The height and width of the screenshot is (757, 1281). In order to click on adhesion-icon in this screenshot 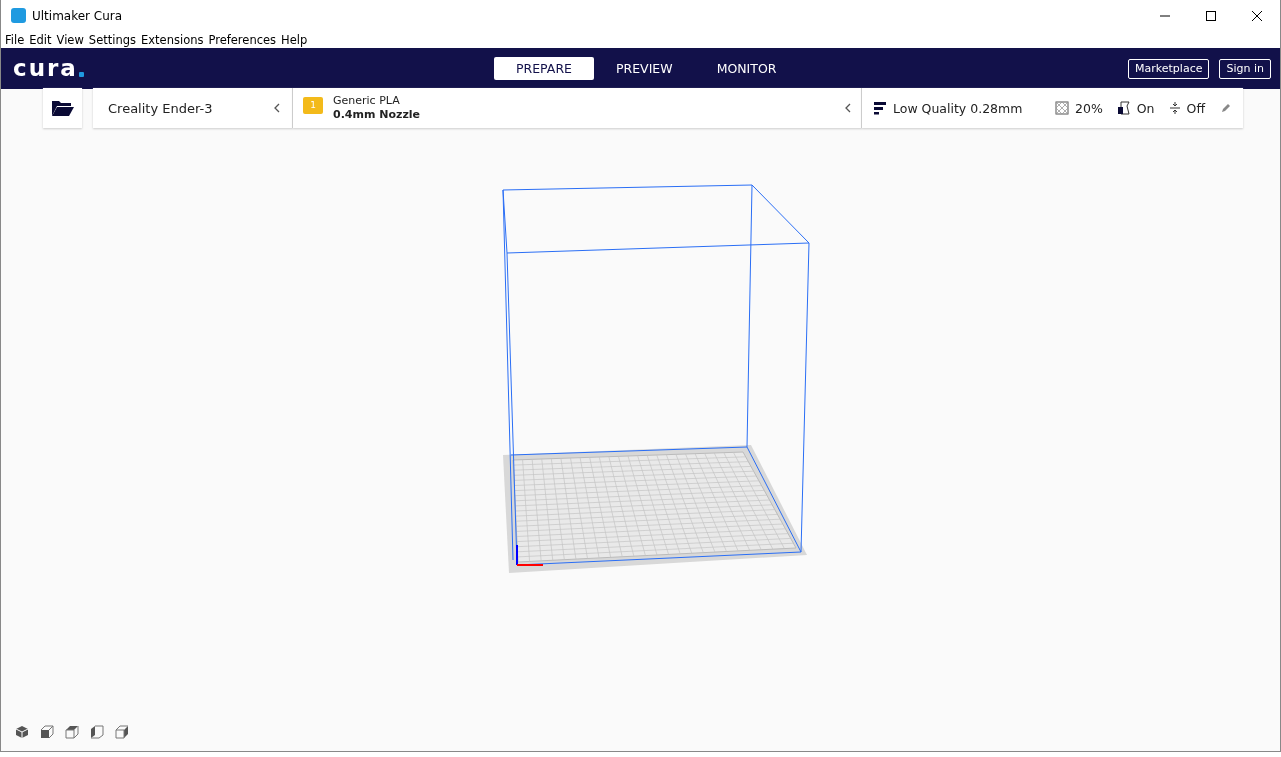, I will do `click(1174, 108)`.